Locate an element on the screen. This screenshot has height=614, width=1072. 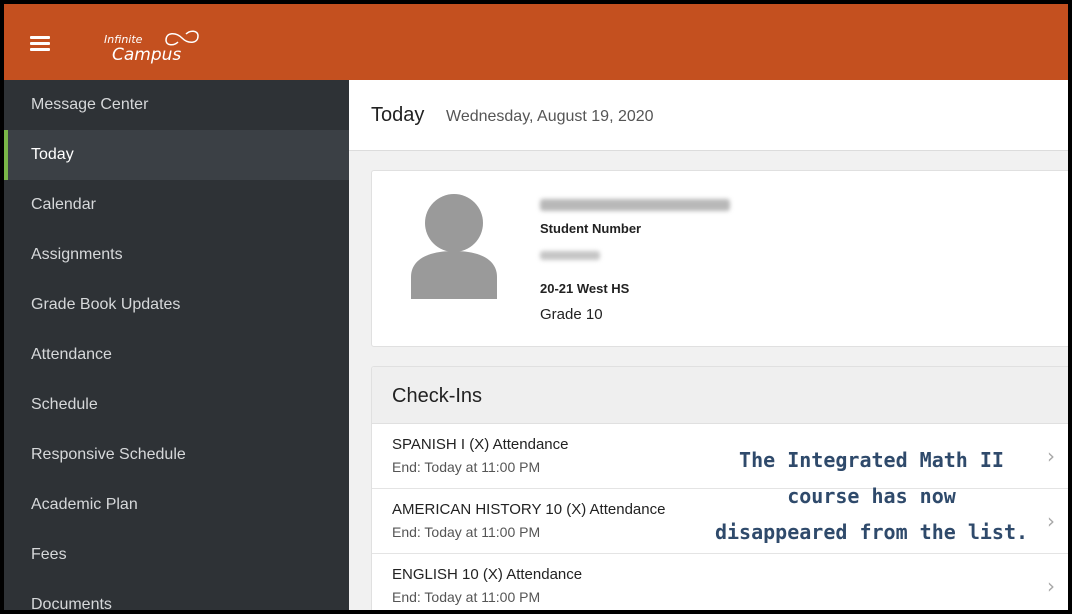
checkins-header: Check-Ins is located at coordinates (720, 395).